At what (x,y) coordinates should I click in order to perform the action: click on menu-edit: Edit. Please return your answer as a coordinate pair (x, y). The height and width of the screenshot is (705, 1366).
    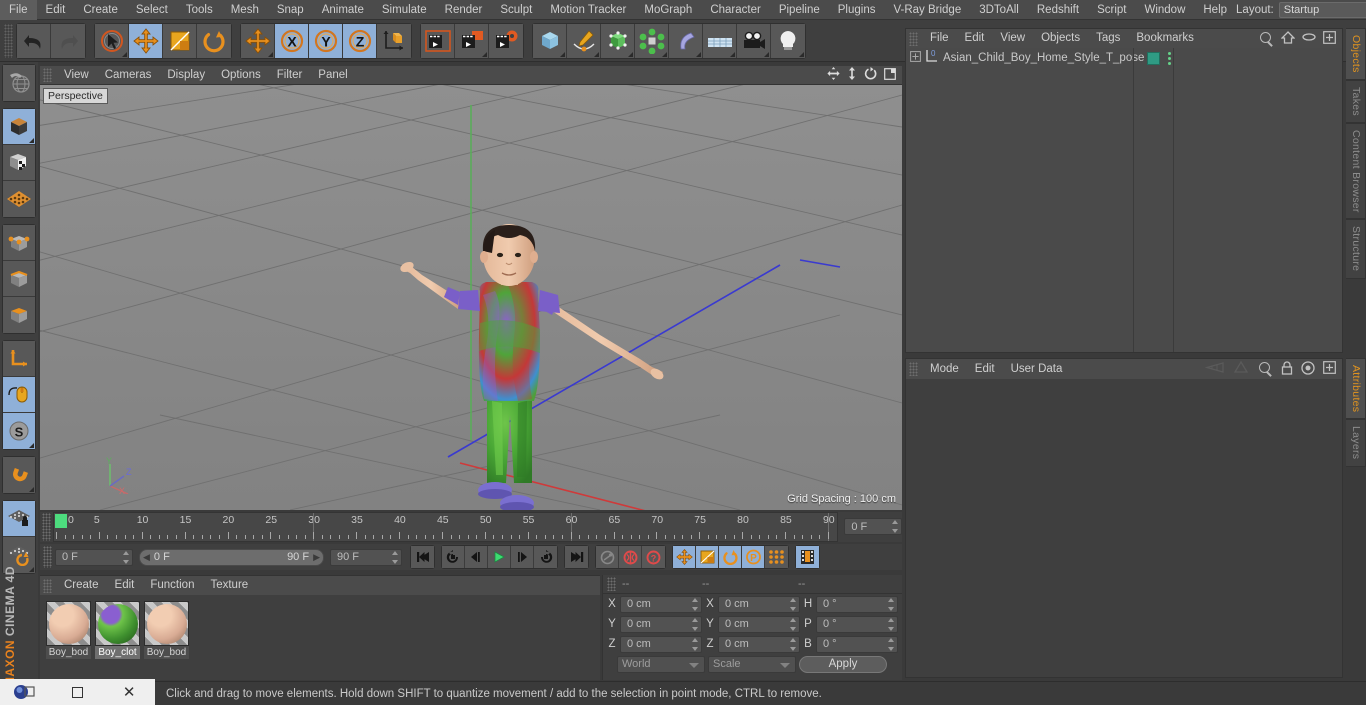
    Looking at the image, I should click on (56, 10).